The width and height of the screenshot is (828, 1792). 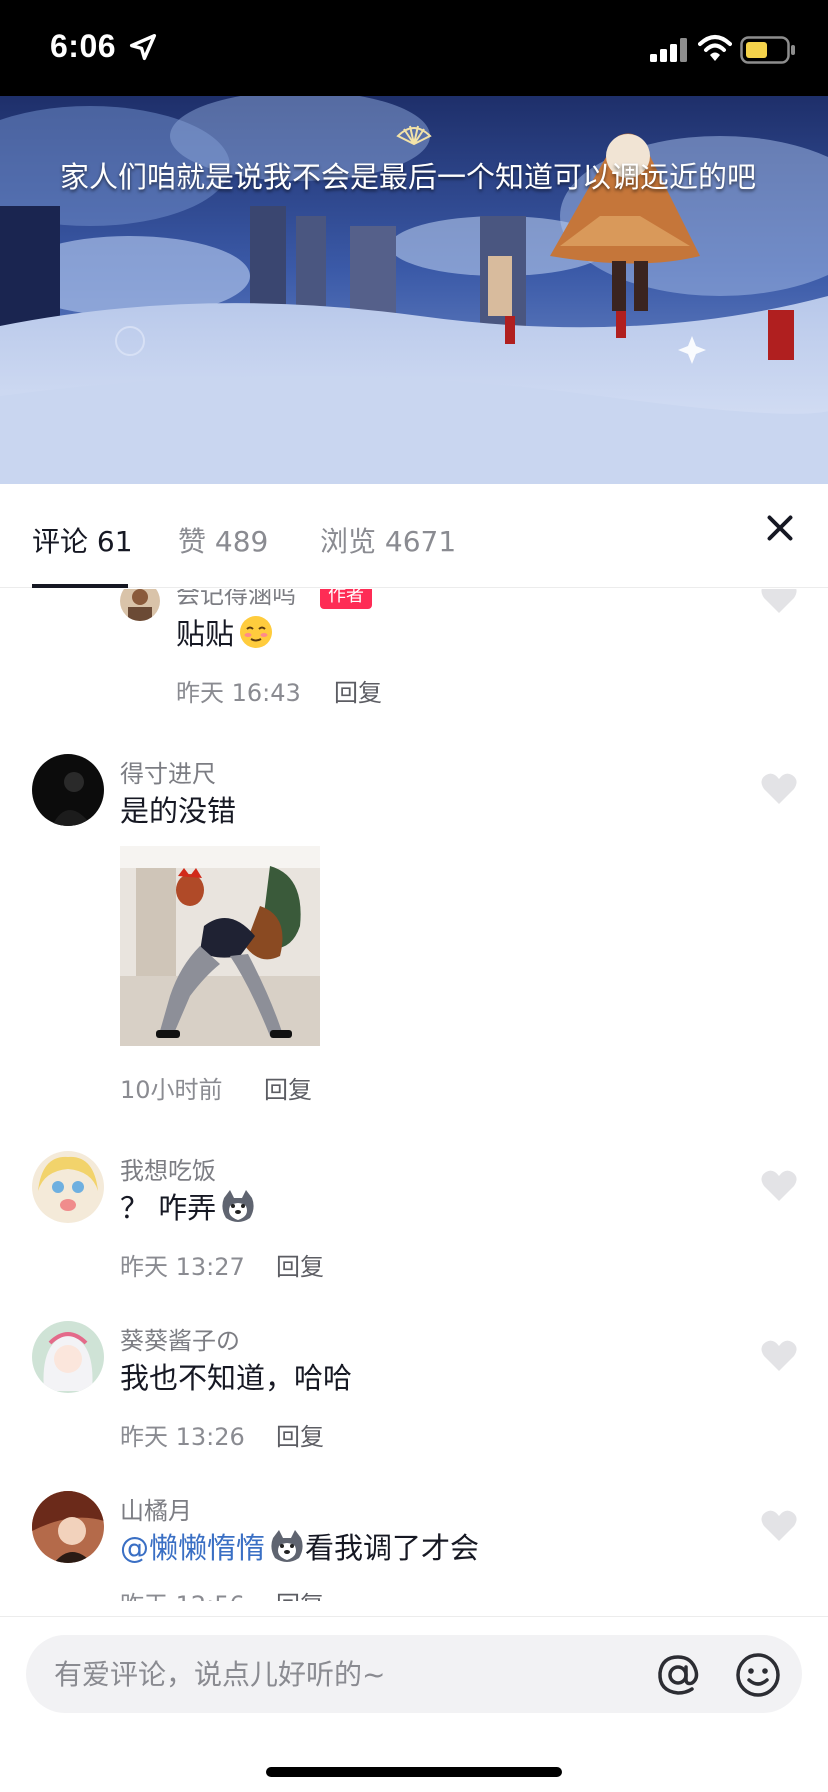 I want to click on comment-input, so click(x=334, y=1674).